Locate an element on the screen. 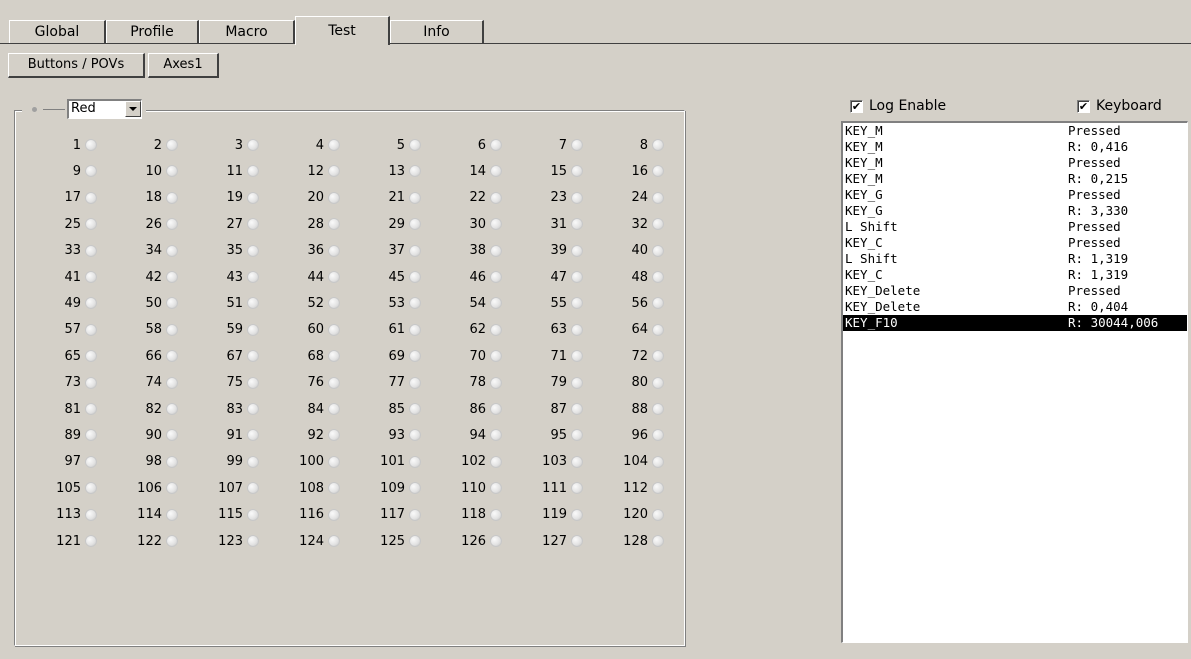 This screenshot has height=659, width=1191. button-indicator-23: 23 is located at coordinates (553, 198).